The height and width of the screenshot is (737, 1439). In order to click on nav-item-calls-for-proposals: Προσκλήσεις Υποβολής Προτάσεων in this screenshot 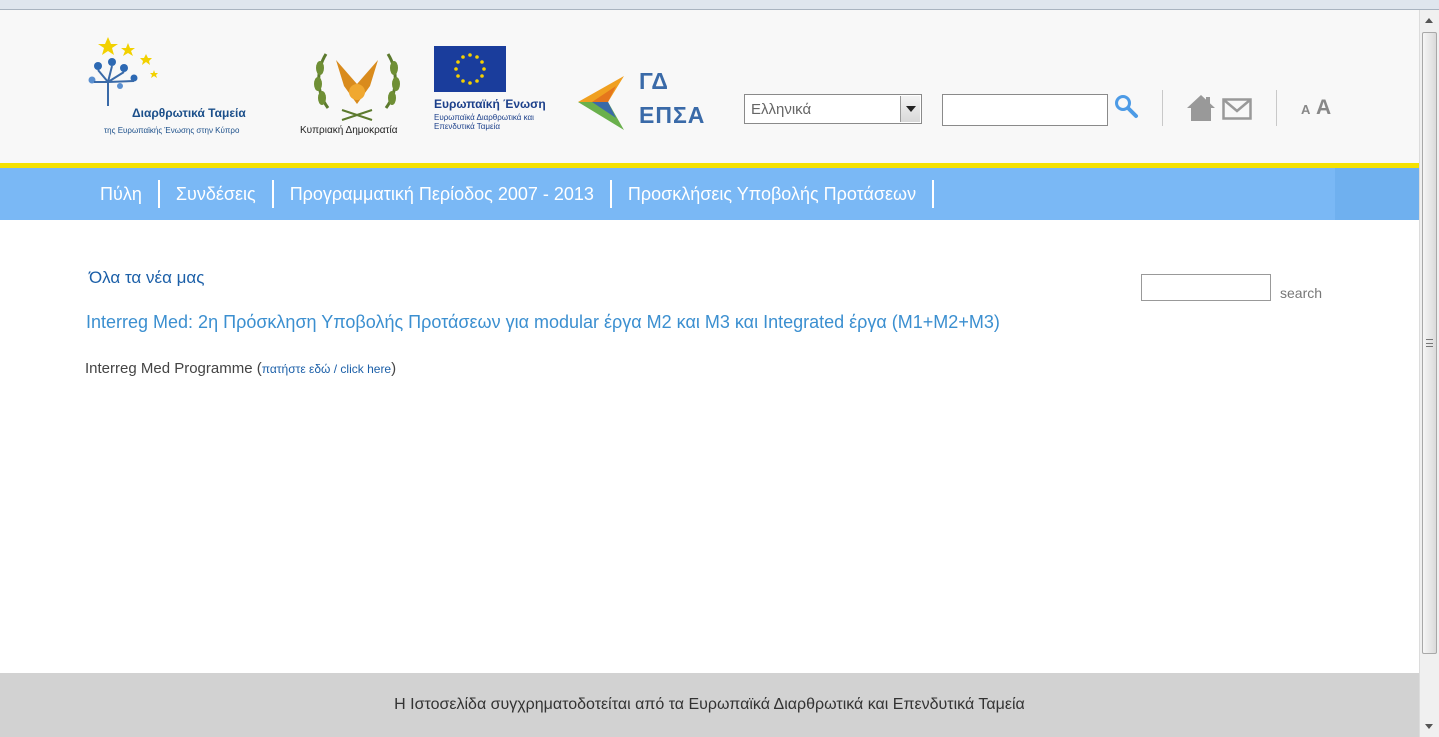, I will do `click(773, 194)`.